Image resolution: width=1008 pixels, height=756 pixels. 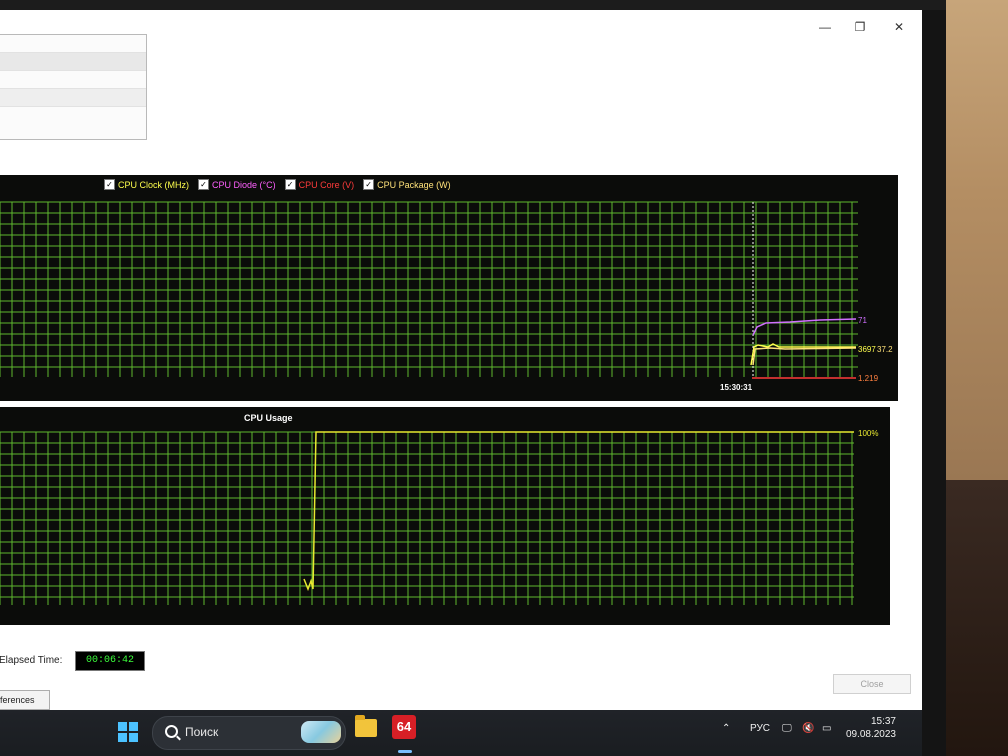 What do you see at coordinates (868, 378) in the screenshot?
I see `data-label: 1.219` at bounding box center [868, 378].